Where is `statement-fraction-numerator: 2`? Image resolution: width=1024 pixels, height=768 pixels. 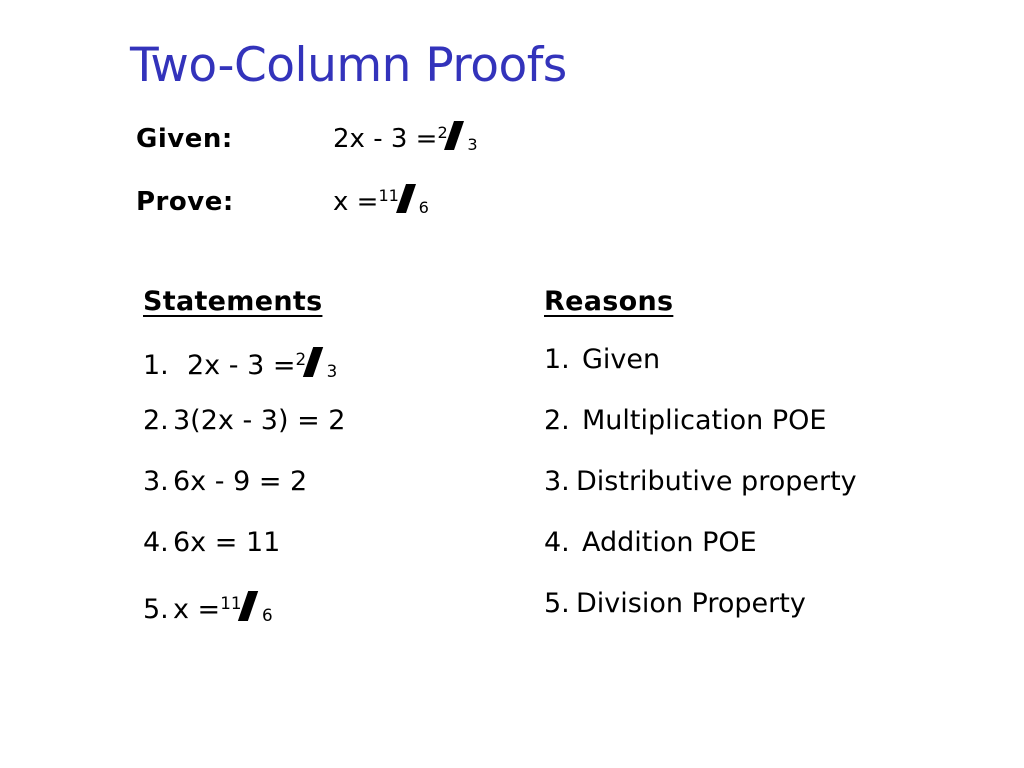 statement-fraction-numerator: 2 is located at coordinates (301, 358).